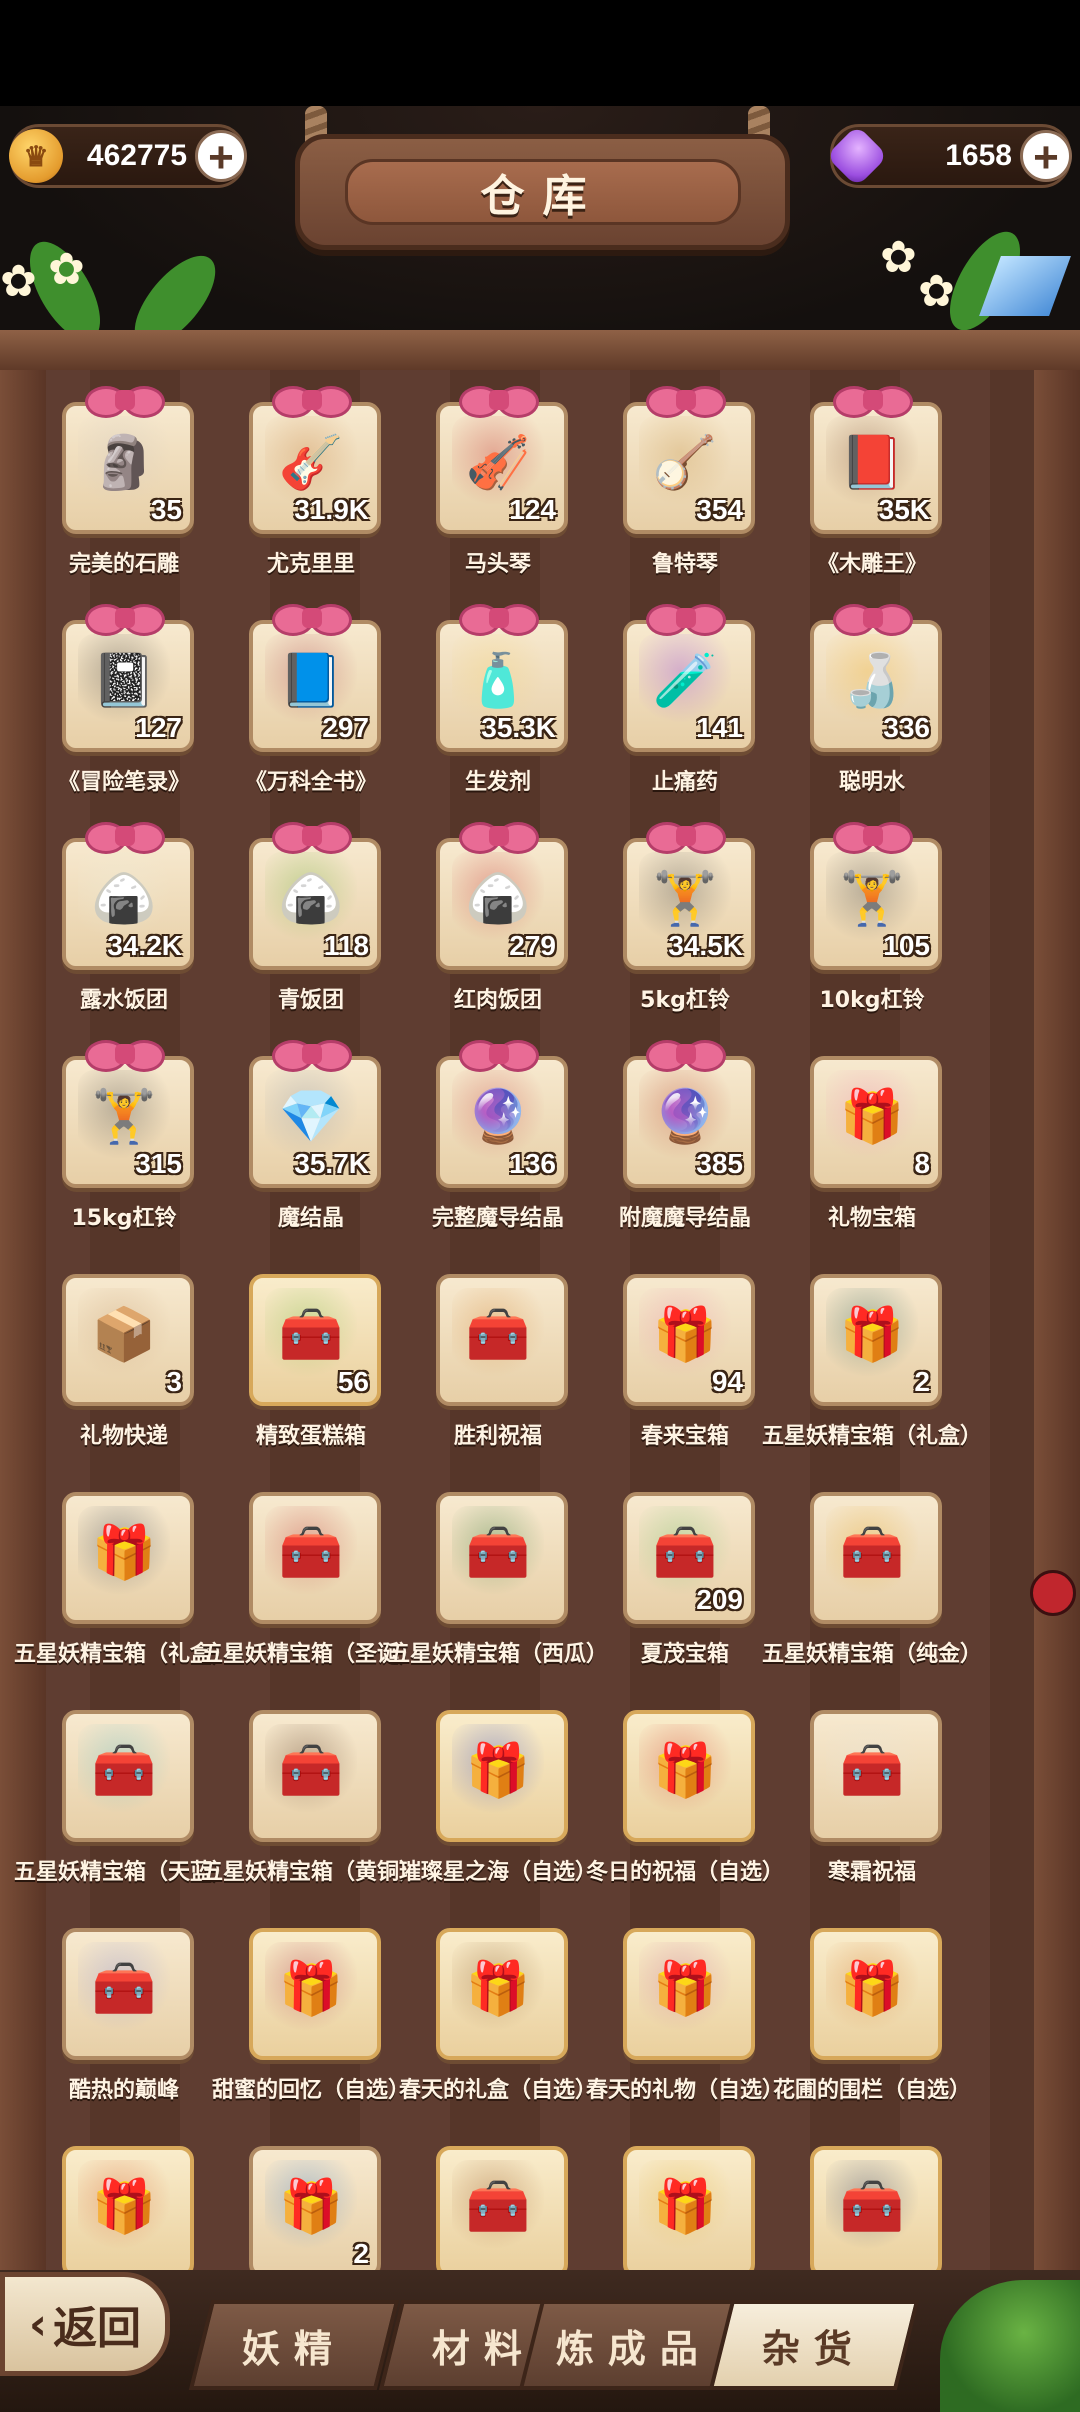 The height and width of the screenshot is (2412, 1080). I want to click on item-slot: 🏋 105, so click(876, 904).